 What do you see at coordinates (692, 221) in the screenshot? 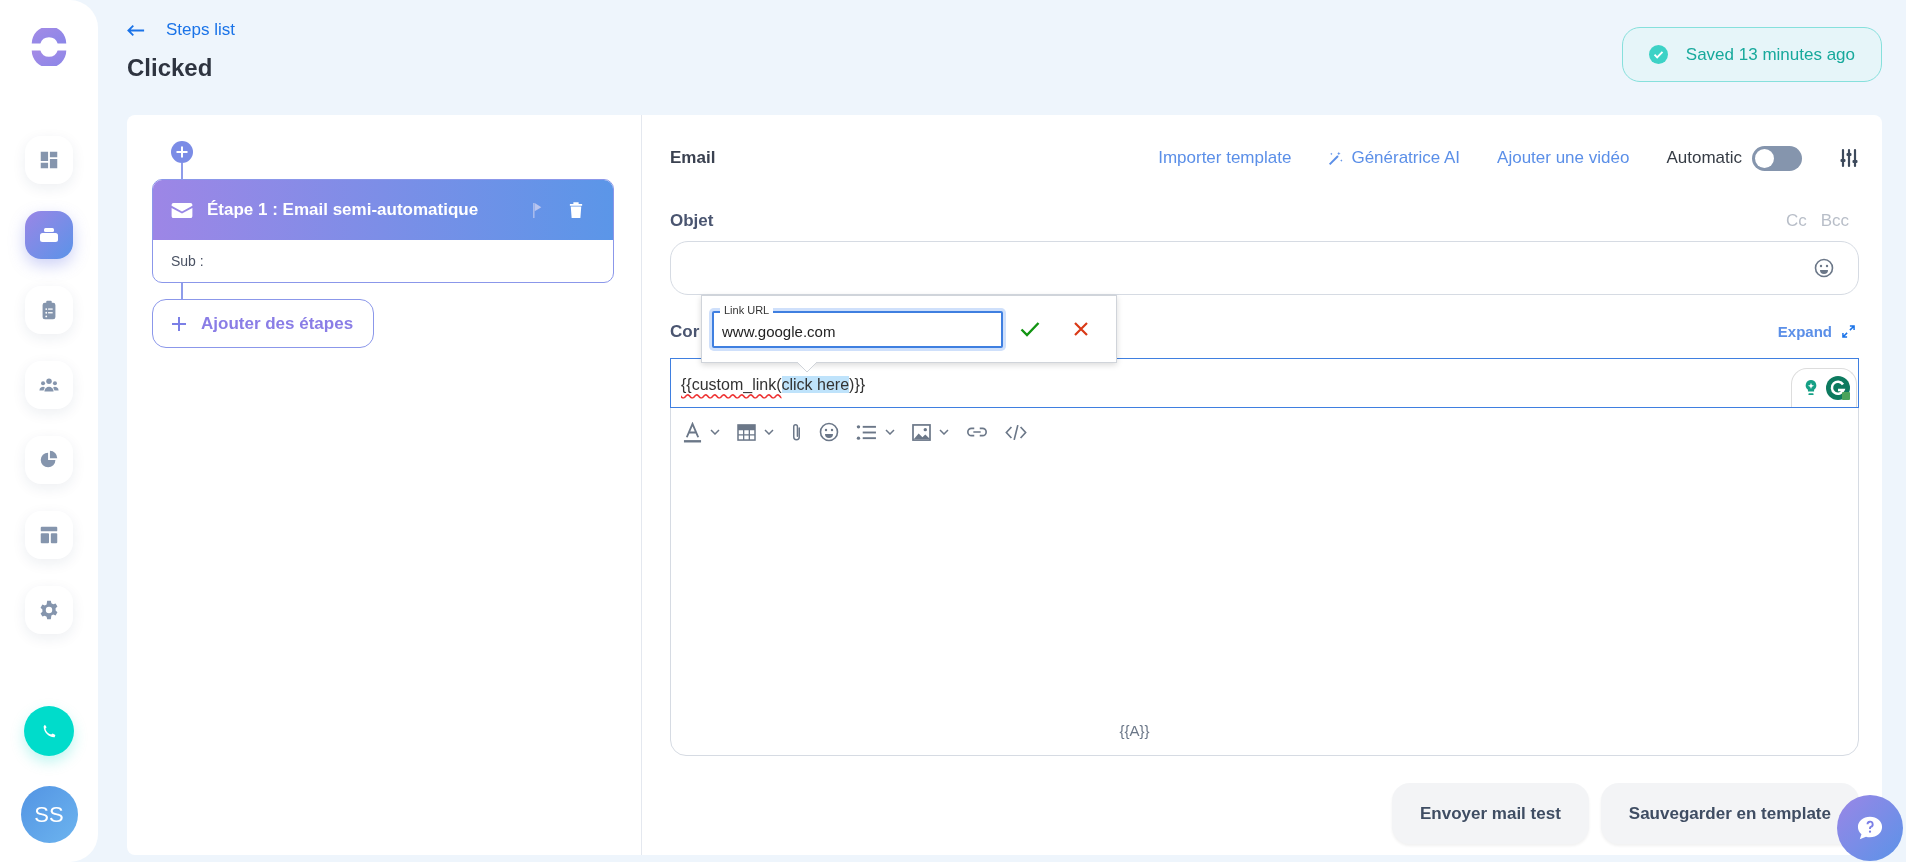
I see `subject-label: Objet` at bounding box center [692, 221].